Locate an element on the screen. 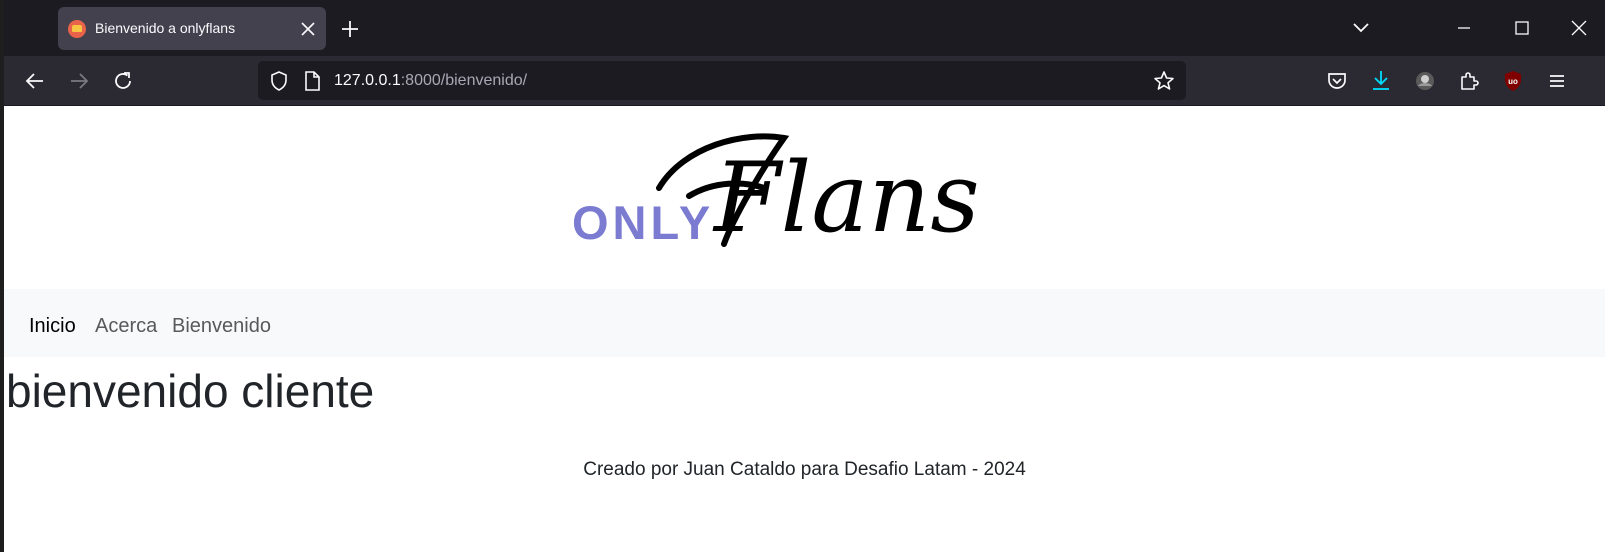  page-heading: bienvenido cliente is located at coordinates (190, 391).